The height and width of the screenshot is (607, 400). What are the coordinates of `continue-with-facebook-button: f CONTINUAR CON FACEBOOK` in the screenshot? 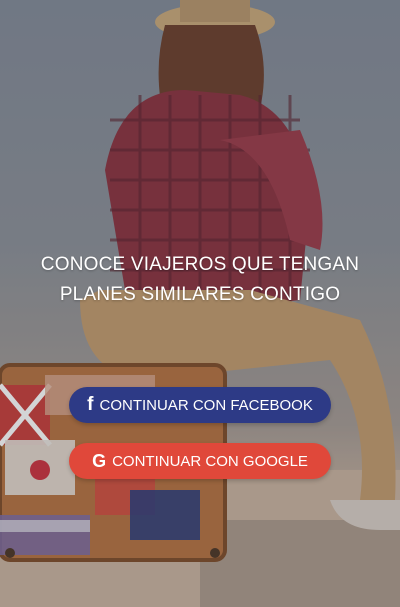 It's located at (200, 405).